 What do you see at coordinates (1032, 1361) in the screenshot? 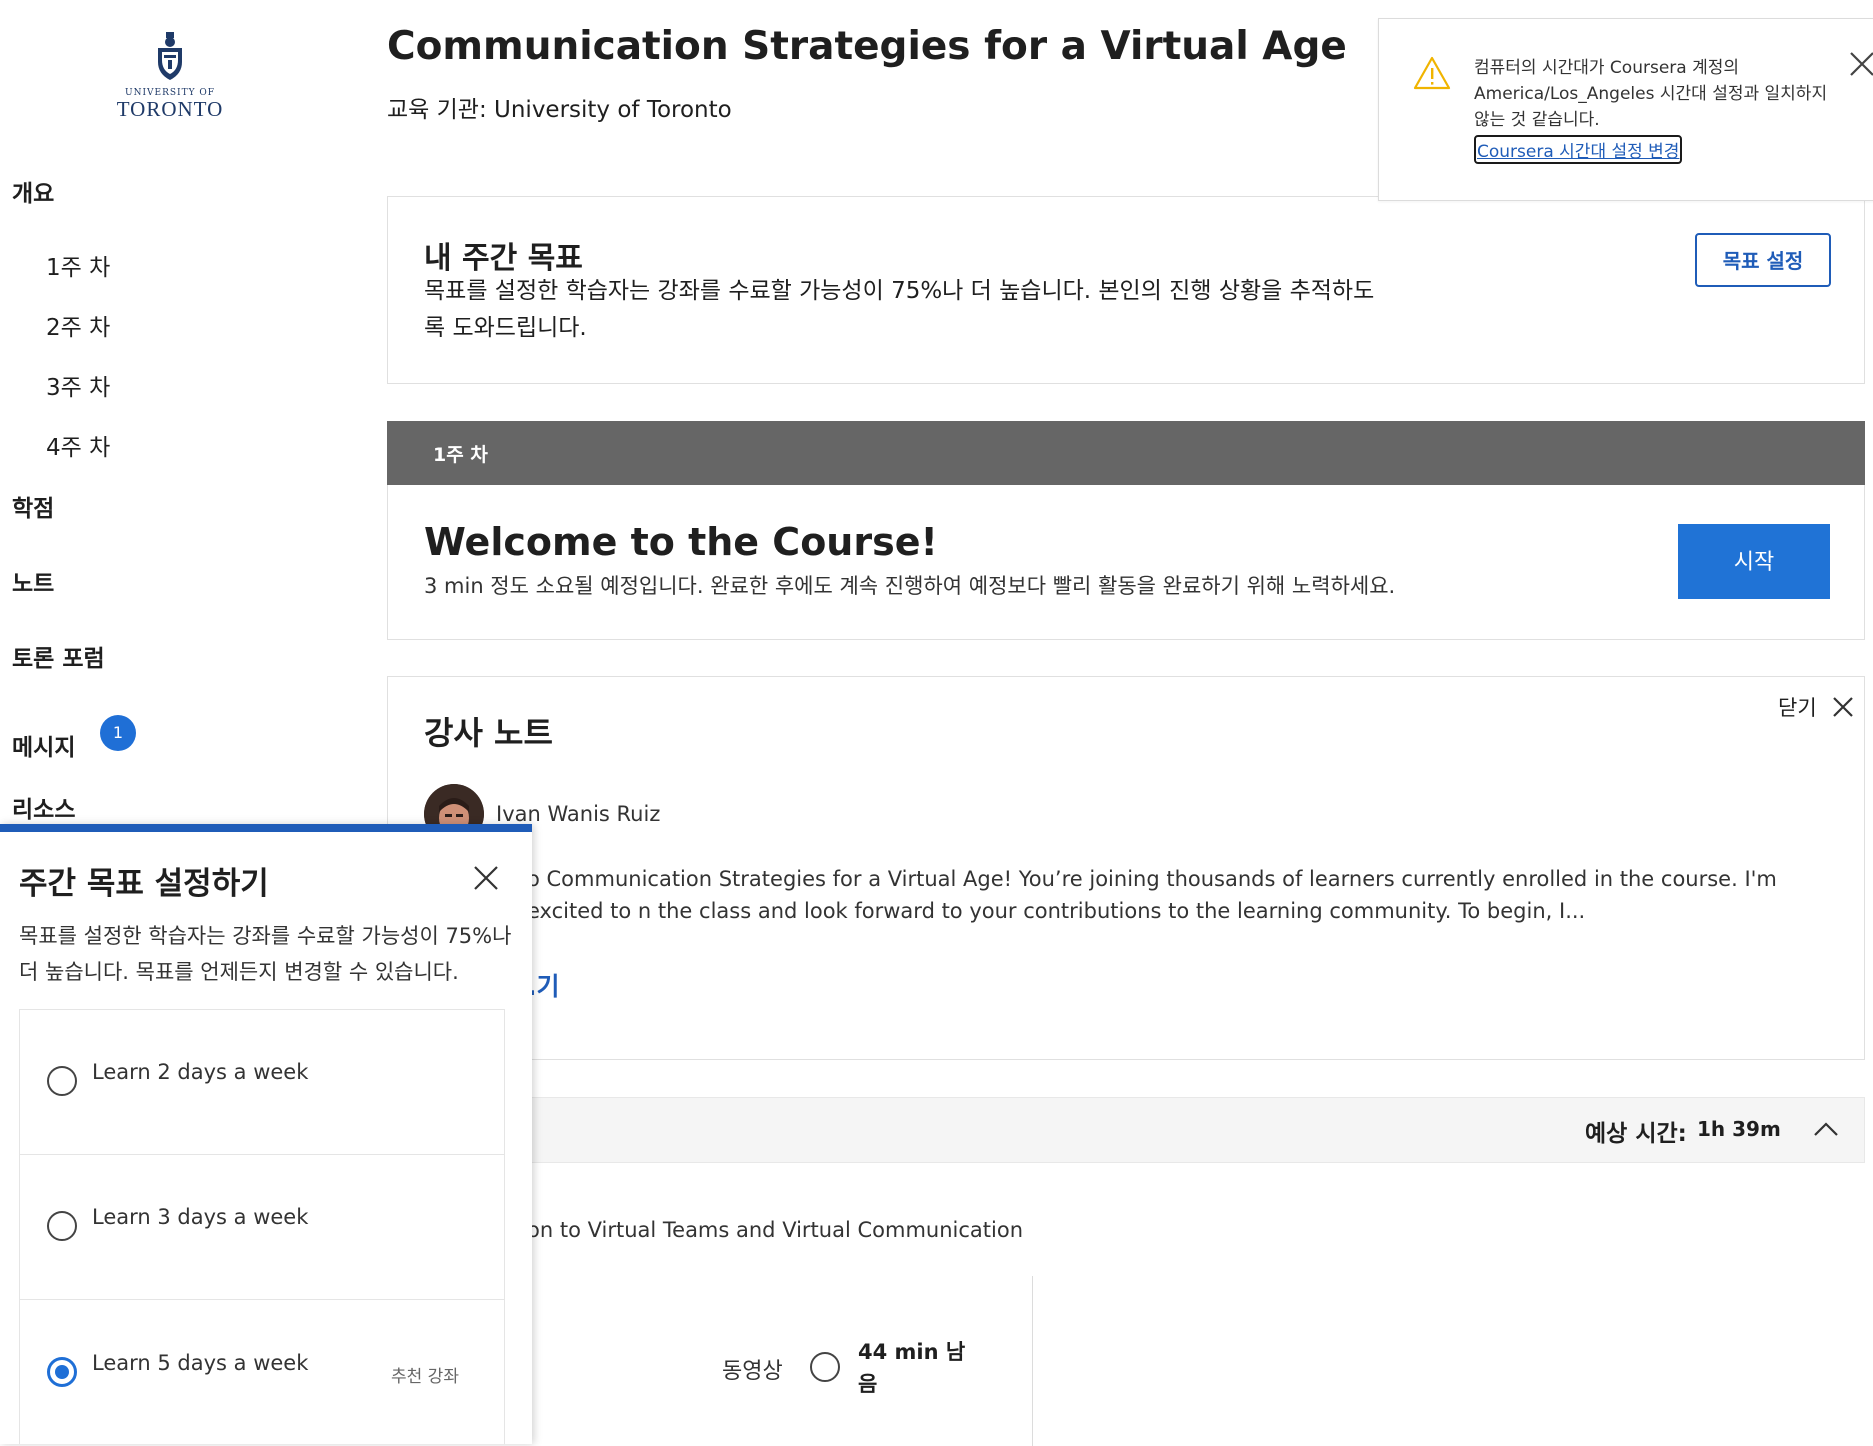
I see `module-divider` at bounding box center [1032, 1361].